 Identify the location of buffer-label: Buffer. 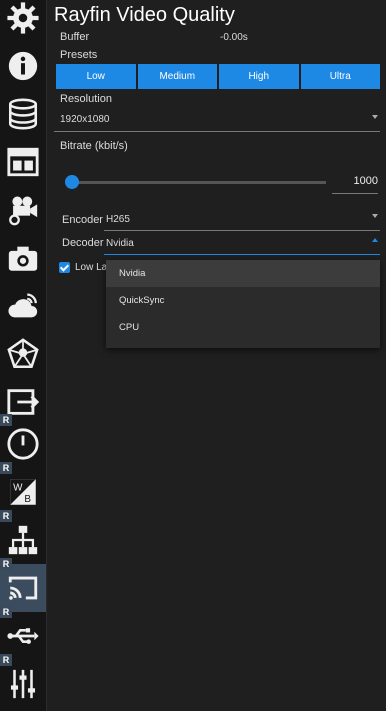
(75, 37).